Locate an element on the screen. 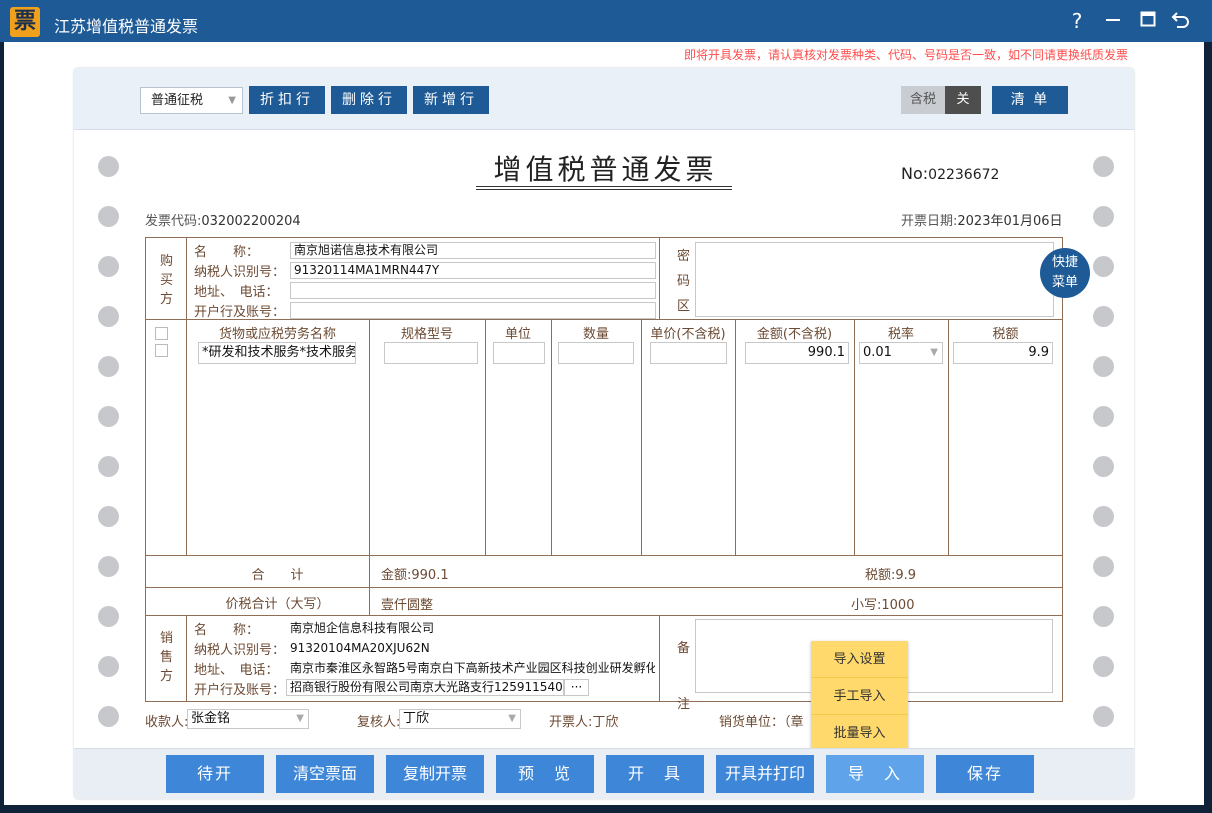 This screenshot has height=813, width=1212. seller-taxid-value: 91320104MA20XJU62N is located at coordinates (471, 648).